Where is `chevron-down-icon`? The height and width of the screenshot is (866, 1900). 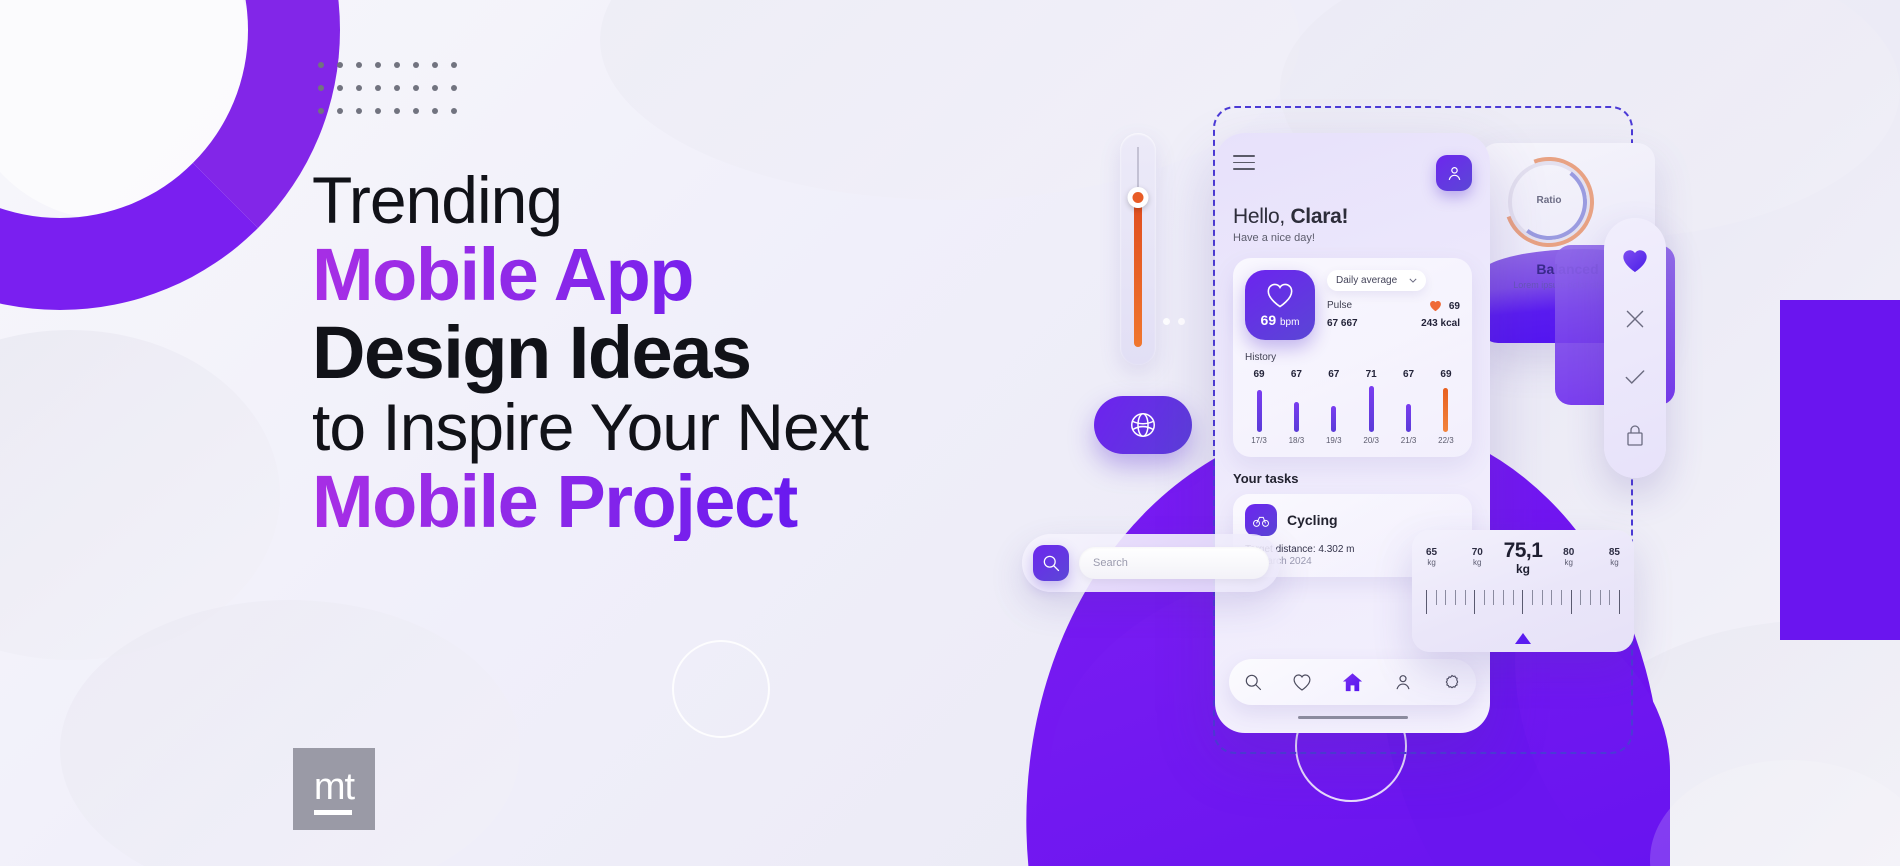 chevron-down-icon is located at coordinates (1413, 280).